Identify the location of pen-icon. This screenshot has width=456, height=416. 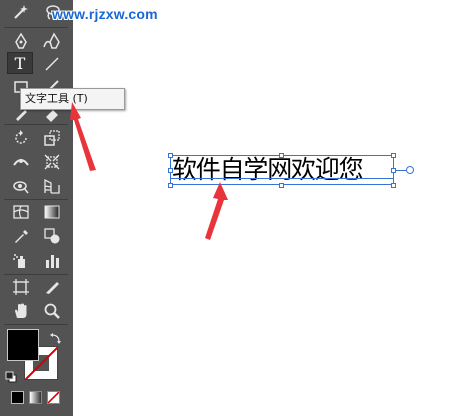
(21, 41).